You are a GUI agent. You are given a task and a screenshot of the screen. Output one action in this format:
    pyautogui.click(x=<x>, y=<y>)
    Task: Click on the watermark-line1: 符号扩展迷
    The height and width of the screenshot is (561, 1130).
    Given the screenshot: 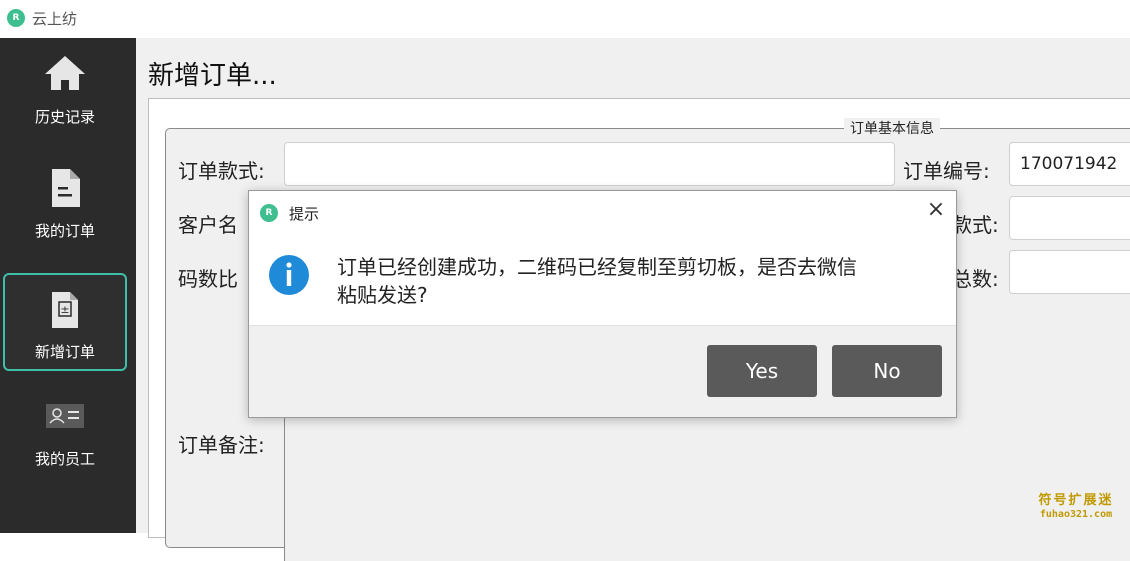 What is the action you would take?
    pyautogui.click(x=1076, y=500)
    